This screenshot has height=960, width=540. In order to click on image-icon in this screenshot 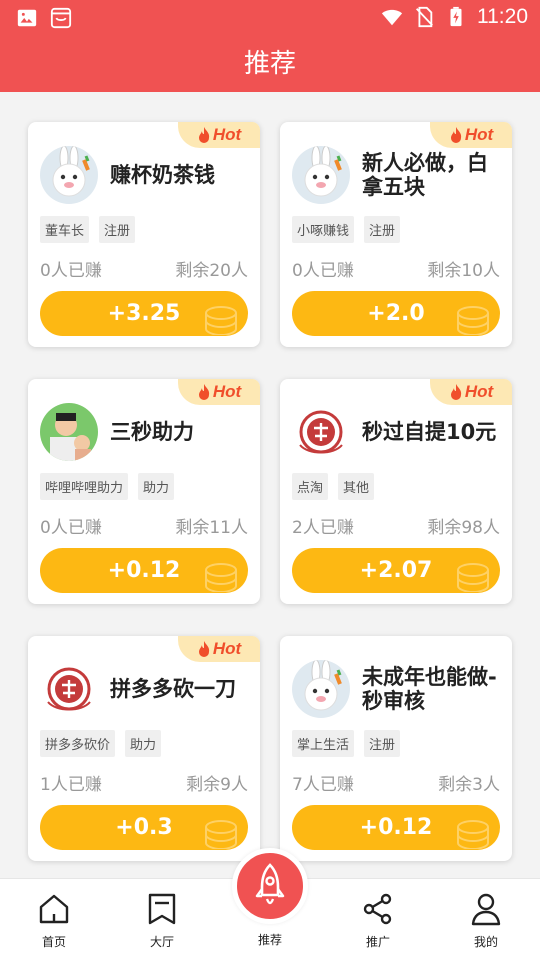, I will do `click(27, 18)`.